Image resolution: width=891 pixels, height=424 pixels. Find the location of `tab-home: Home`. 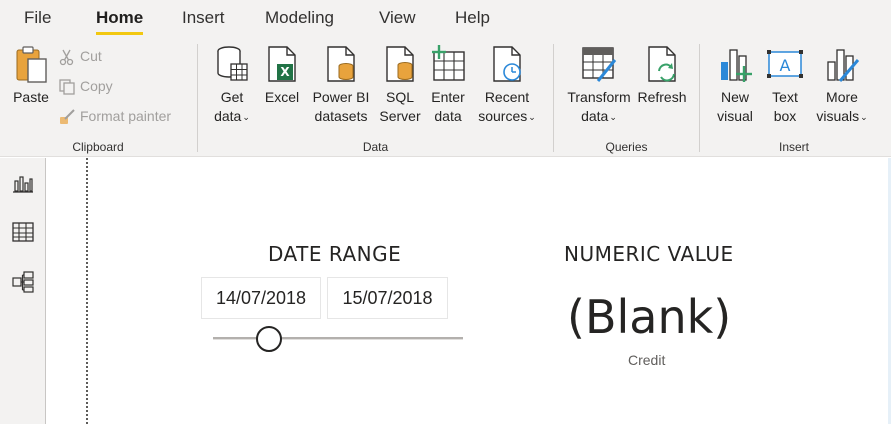

tab-home: Home is located at coordinates (120, 21).